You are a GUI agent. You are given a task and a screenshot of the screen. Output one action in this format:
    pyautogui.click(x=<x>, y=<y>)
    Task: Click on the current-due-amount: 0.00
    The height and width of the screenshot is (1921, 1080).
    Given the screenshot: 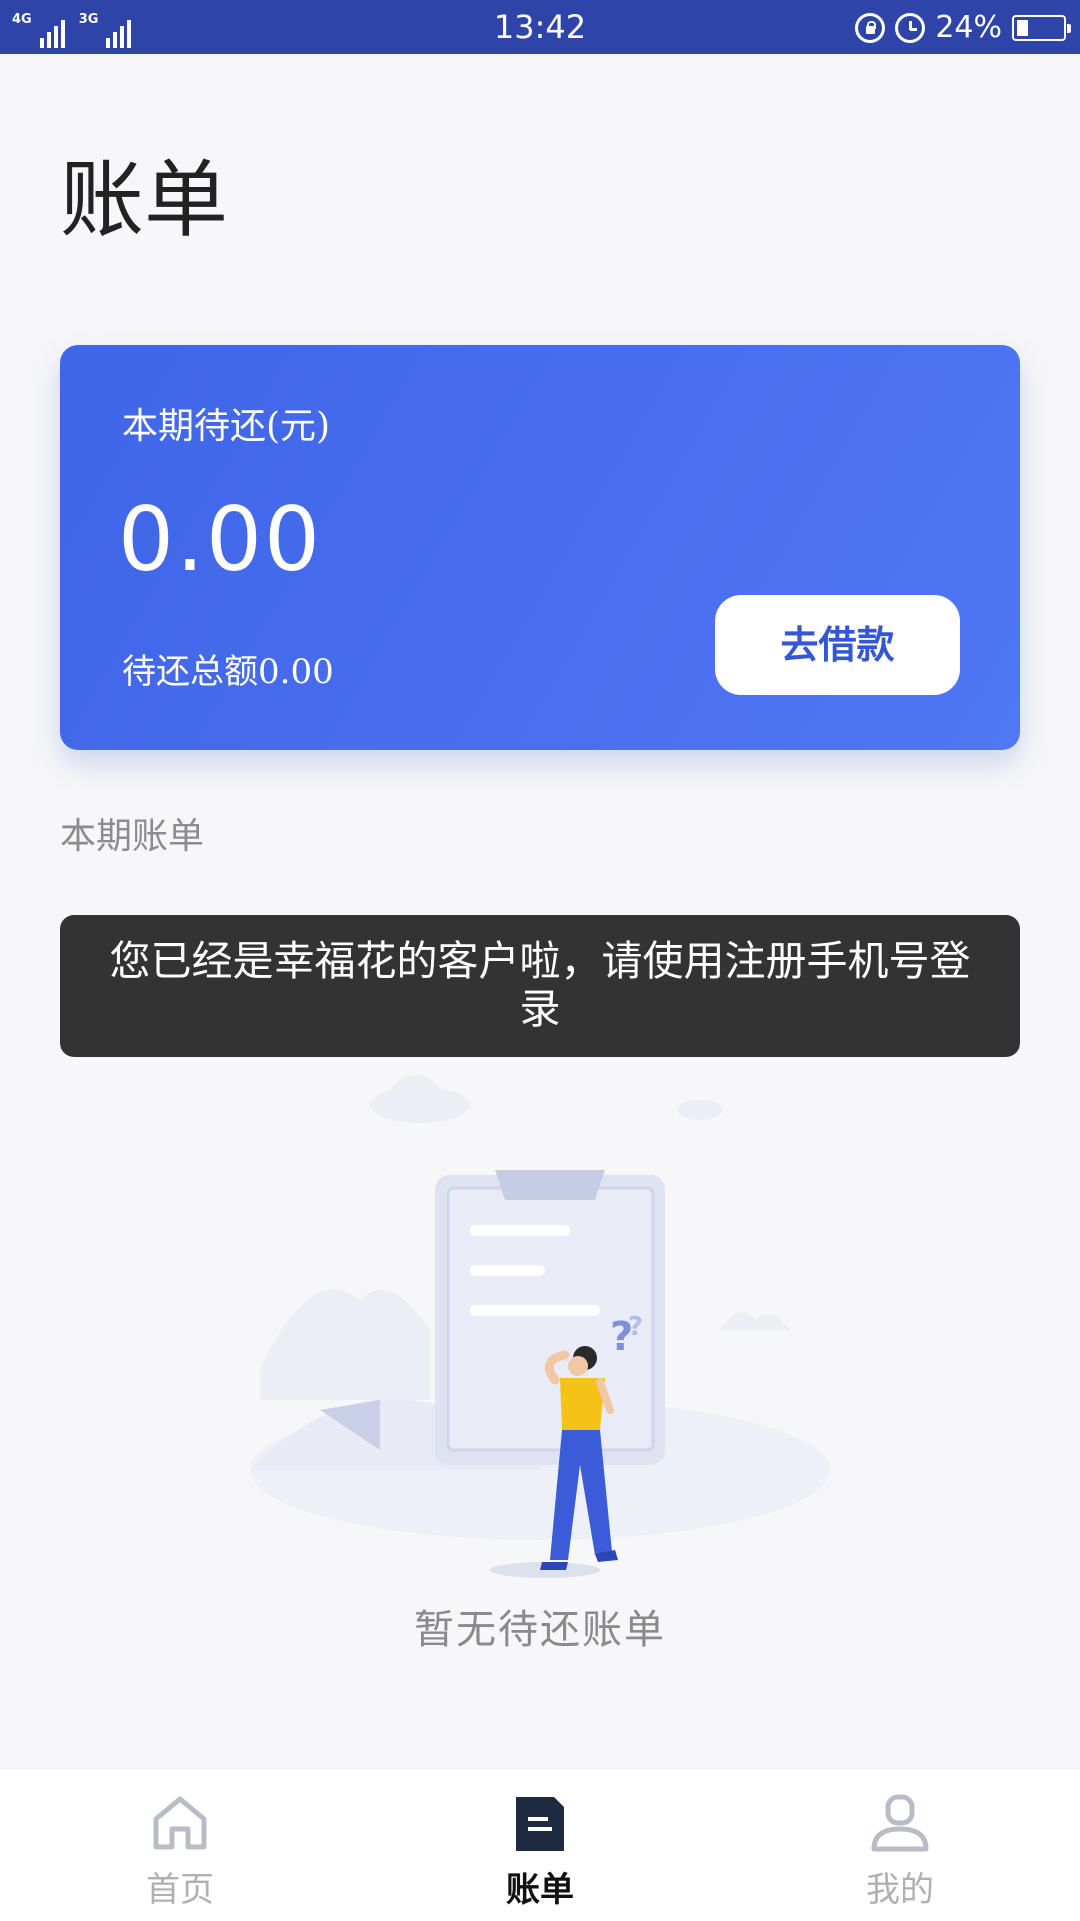 What is the action you would take?
    pyautogui.click(x=220, y=539)
    